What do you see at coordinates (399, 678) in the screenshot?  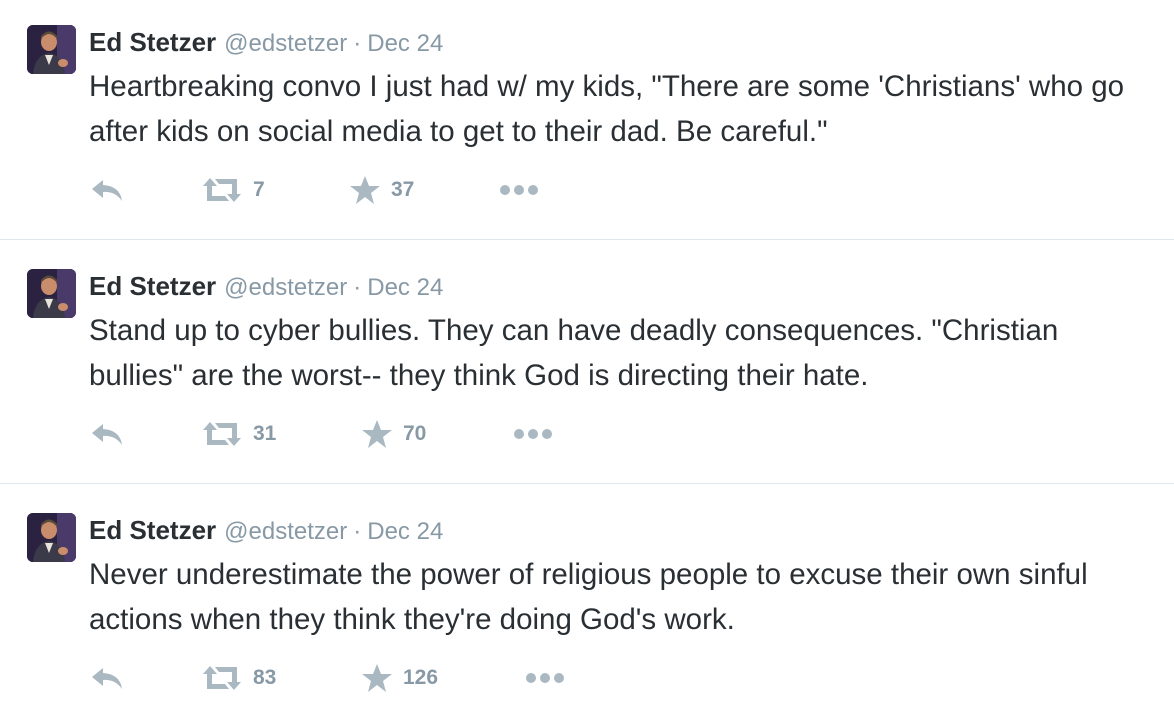 I see `favorite-button: 126` at bounding box center [399, 678].